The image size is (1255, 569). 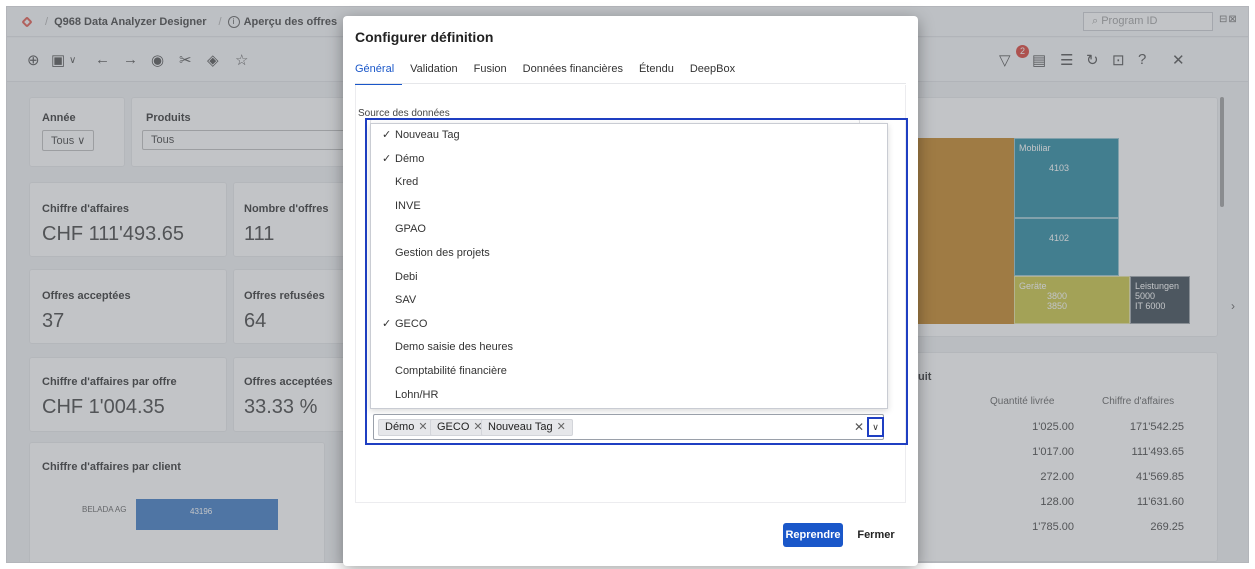 What do you see at coordinates (629, 254) in the screenshot?
I see `dropdown-option-gestion-projets: Gestion des projets` at bounding box center [629, 254].